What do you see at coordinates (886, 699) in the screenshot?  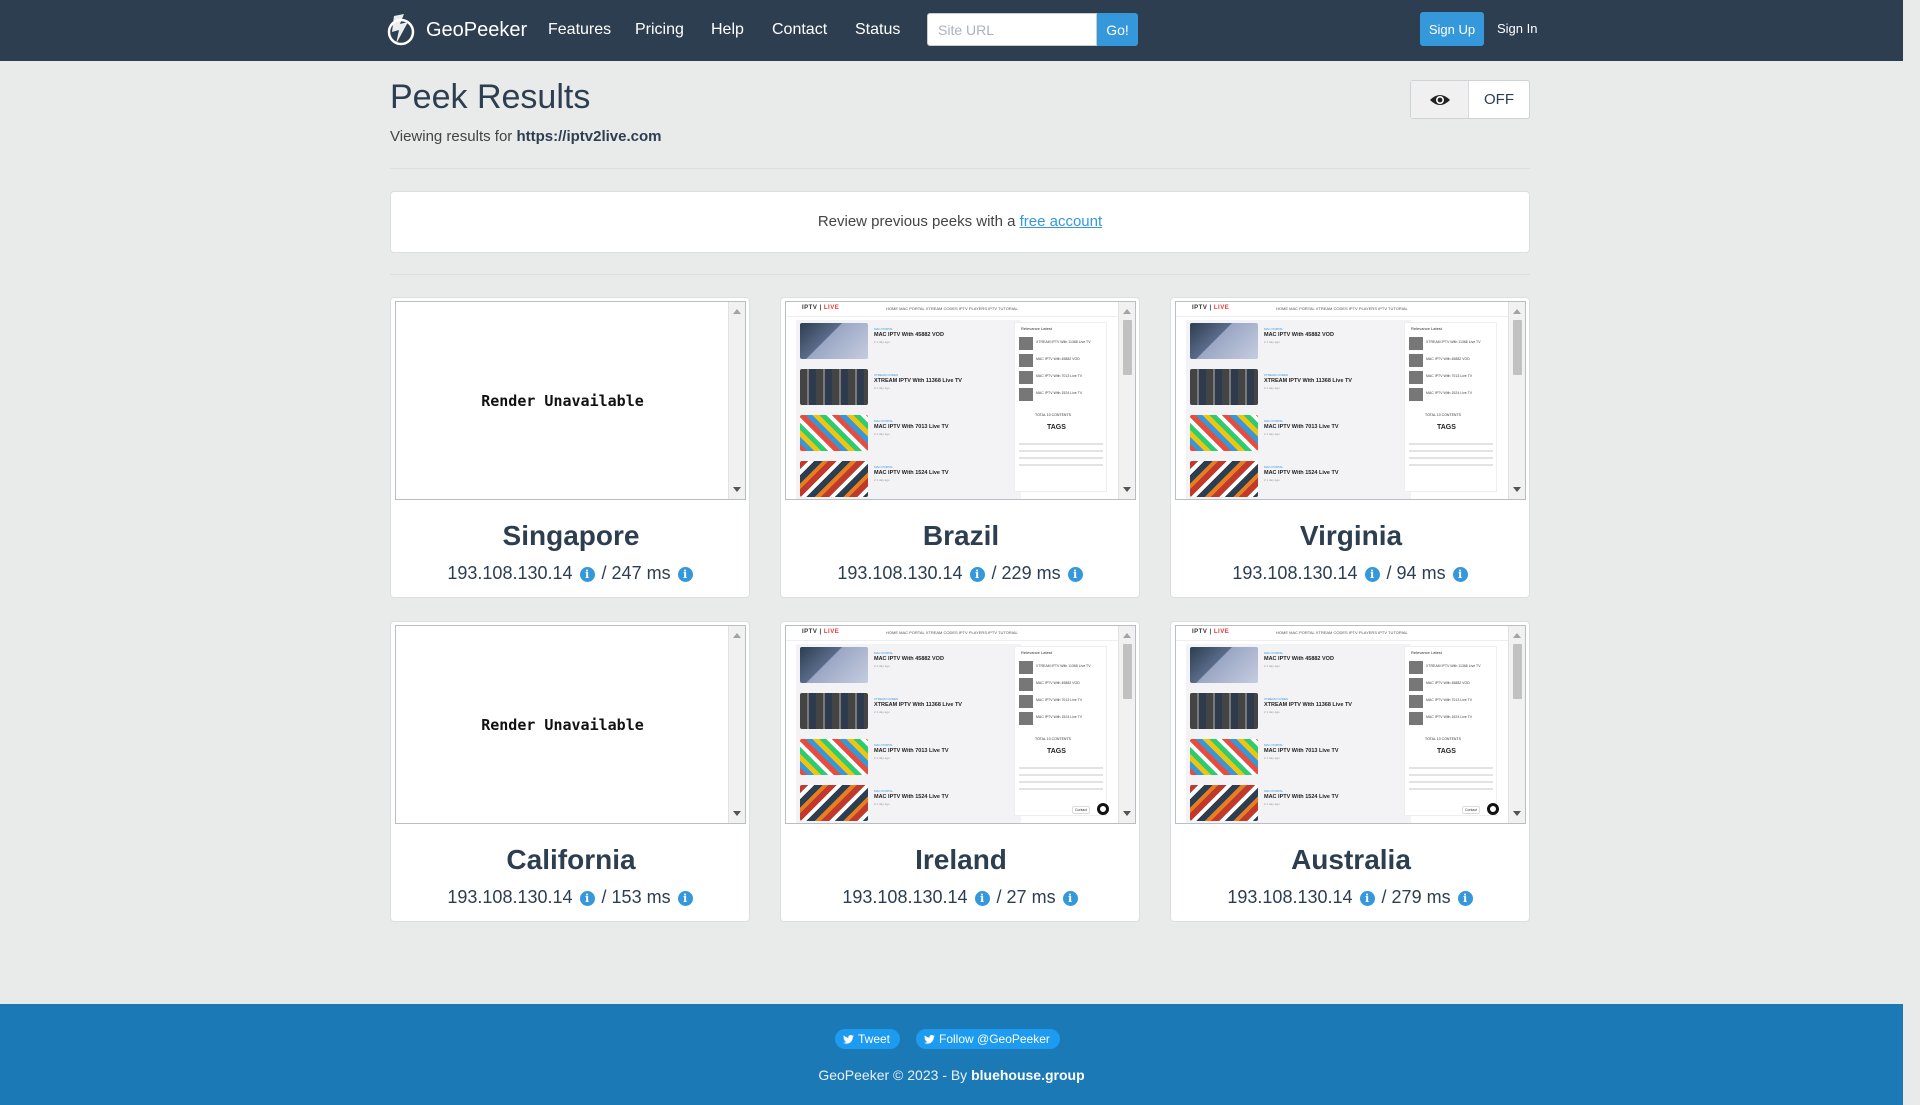 I see `preview-post-tag: XTREAM CODES` at bounding box center [886, 699].